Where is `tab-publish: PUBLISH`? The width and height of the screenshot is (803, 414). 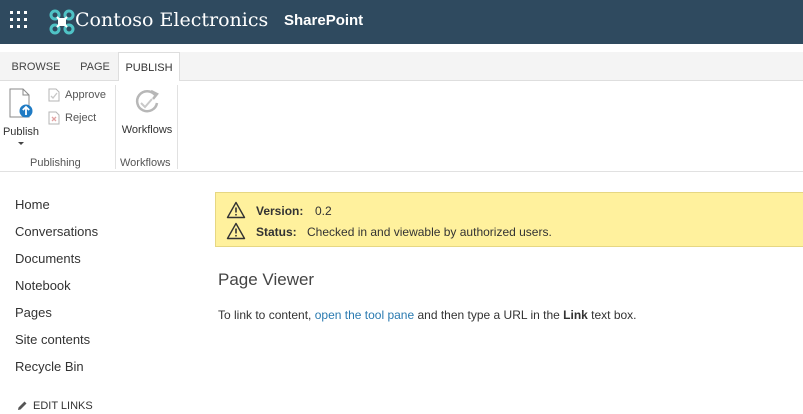 tab-publish: PUBLISH is located at coordinates (149, 67).